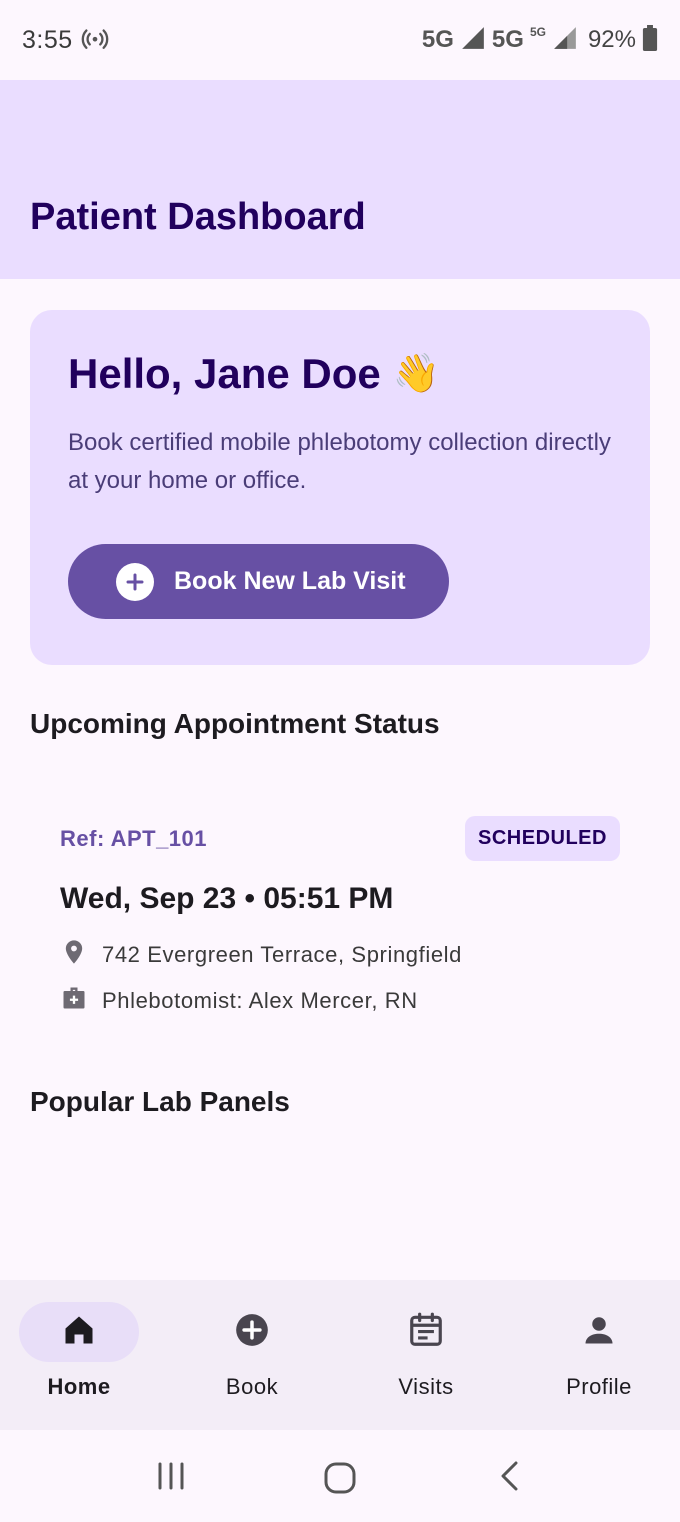 This screenshot has width=680, height=1522. I want to click on waving-hand-icon: 👋, so click(416, 374).